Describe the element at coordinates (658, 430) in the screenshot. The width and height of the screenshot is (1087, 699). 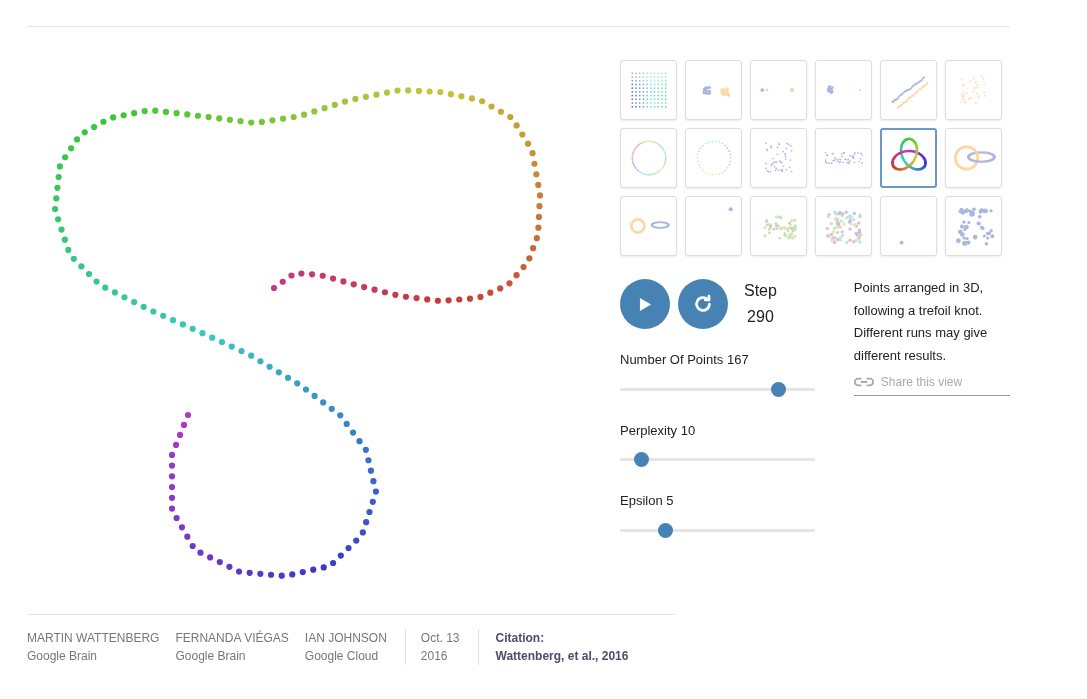
I see `slider-label: Perplexity 10` at that location.